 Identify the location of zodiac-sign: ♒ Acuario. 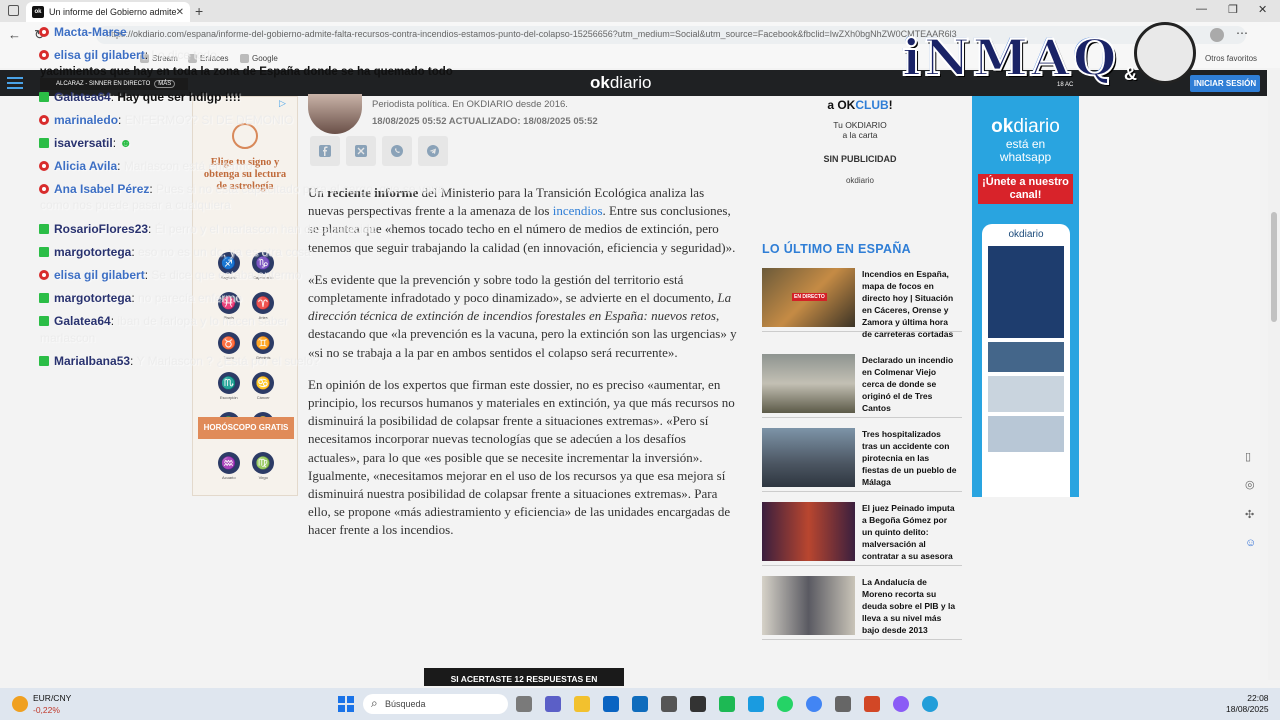
(229, 472).